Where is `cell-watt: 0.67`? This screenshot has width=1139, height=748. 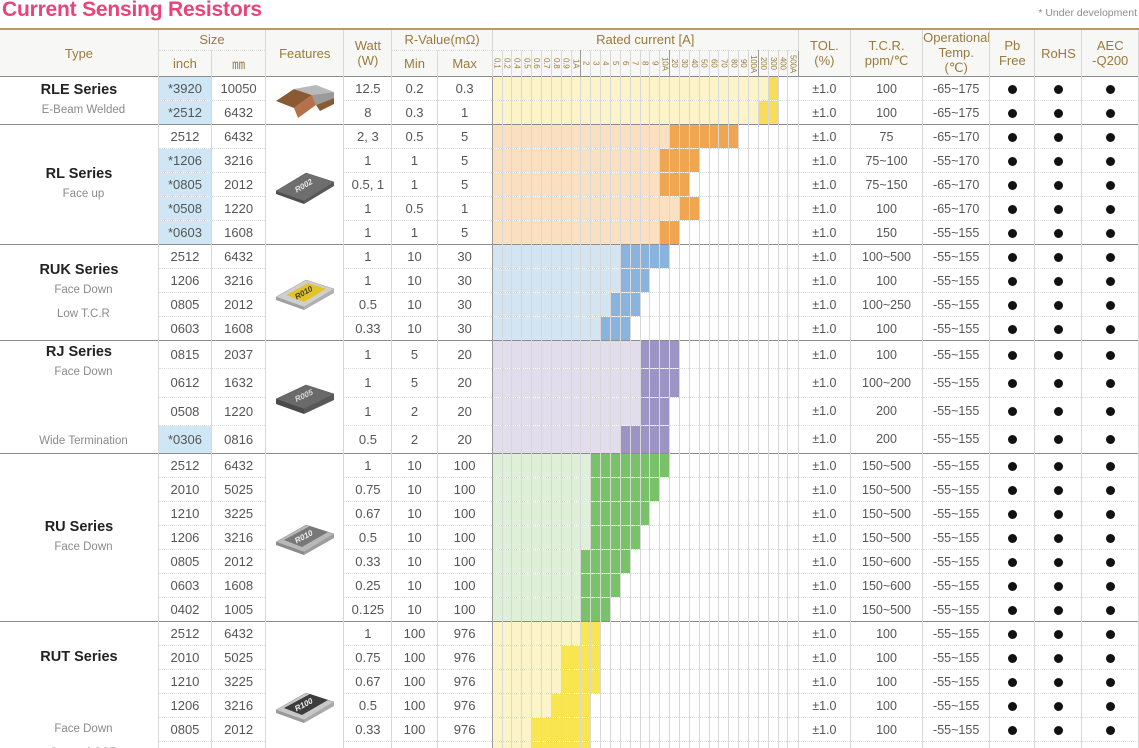
cell-watt: 0.67 is located at coordinates (368, 513).